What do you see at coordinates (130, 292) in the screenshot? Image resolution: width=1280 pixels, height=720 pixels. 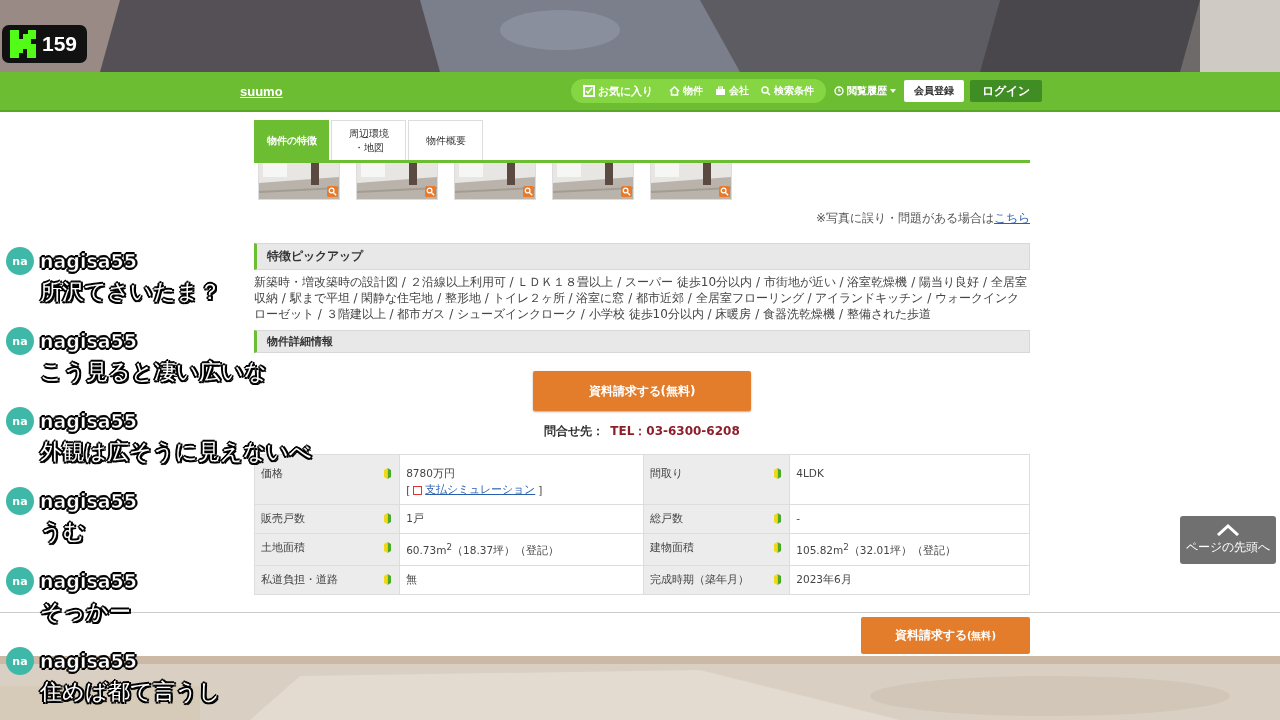 I see `chat-message: 所沢てさいたま？` at bounding box center [130, 292].